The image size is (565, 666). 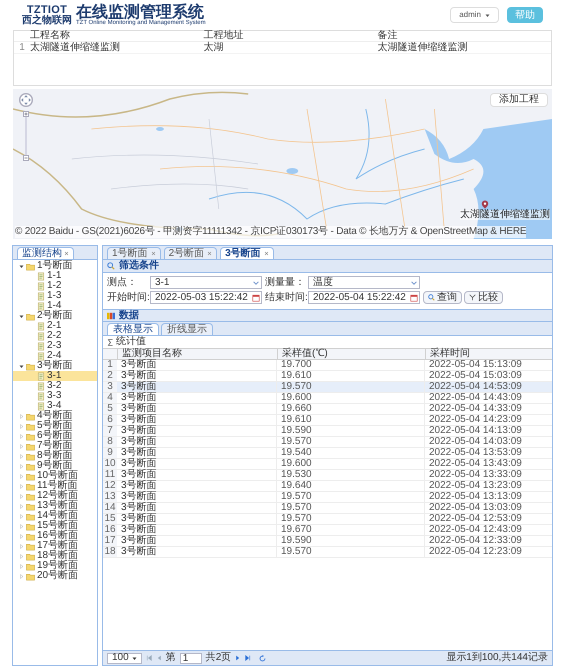 I want to click on tree-item: 2-2, so click(x=55, y=336).